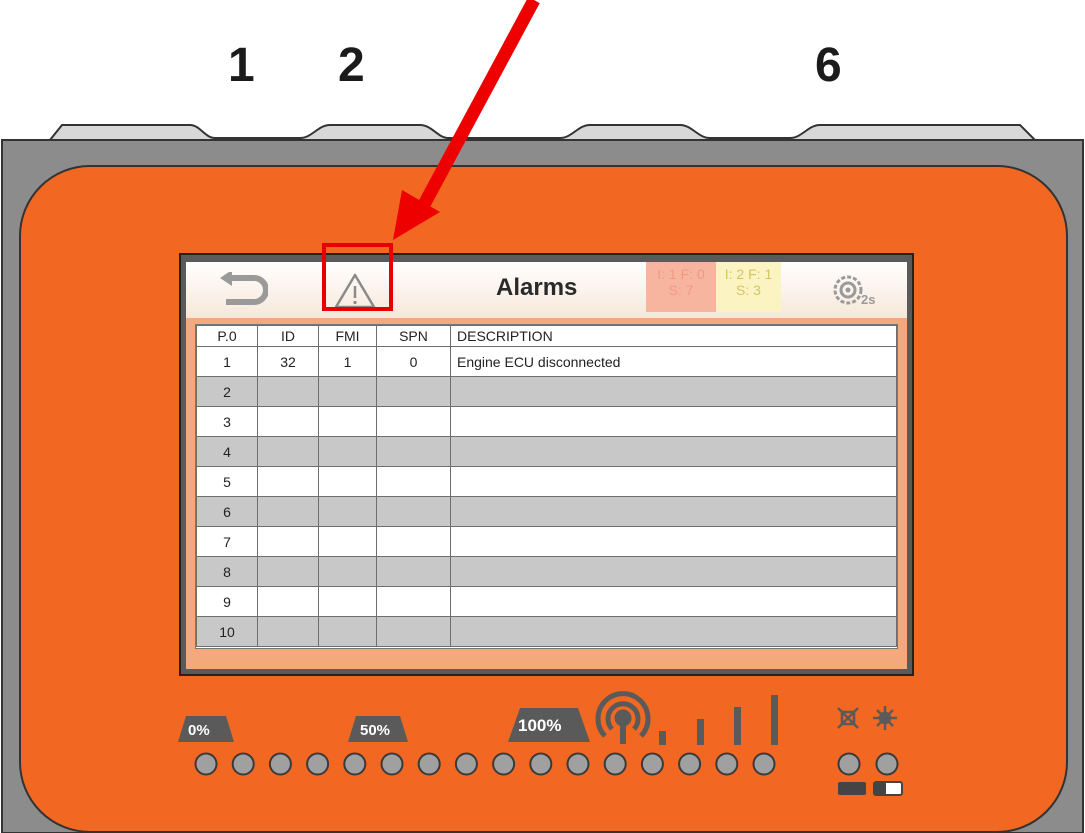 The height and width of the screenshot is (833, 1085). Describe the element at coordinates (537, 287) in the screenshot. I see `page-title: Alarms` at that location.